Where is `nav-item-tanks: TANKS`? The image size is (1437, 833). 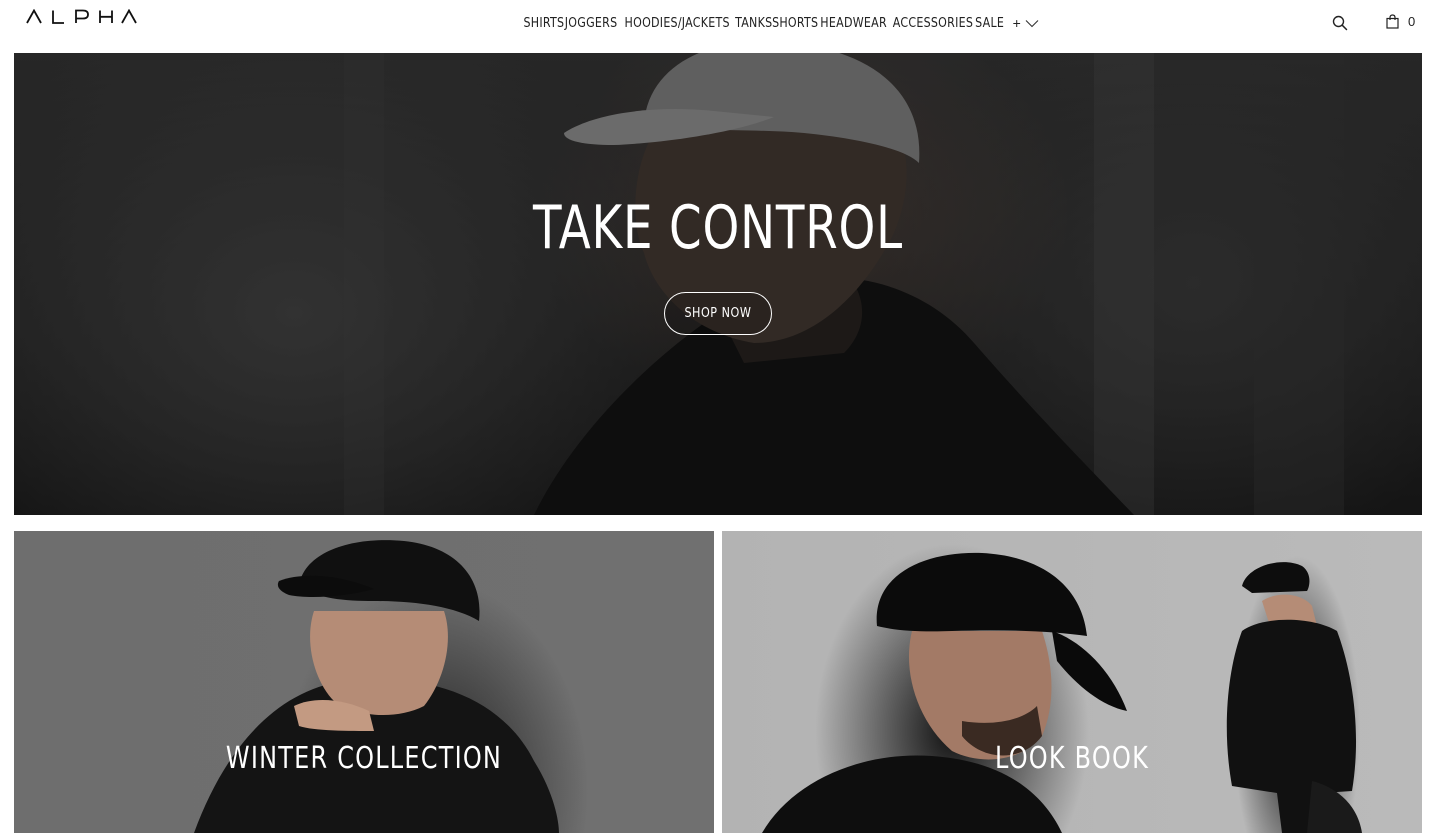
nav-item-tanks: TANKS is located at coordinates (753, 23).